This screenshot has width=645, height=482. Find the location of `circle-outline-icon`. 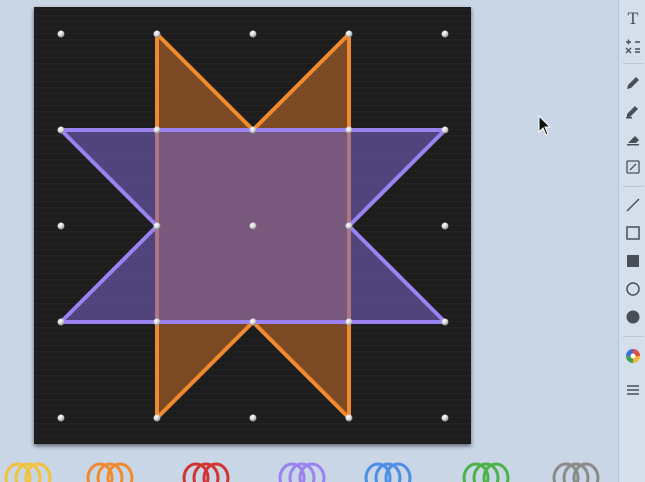

circle-outline-icon is located at coordinates (633, 289).